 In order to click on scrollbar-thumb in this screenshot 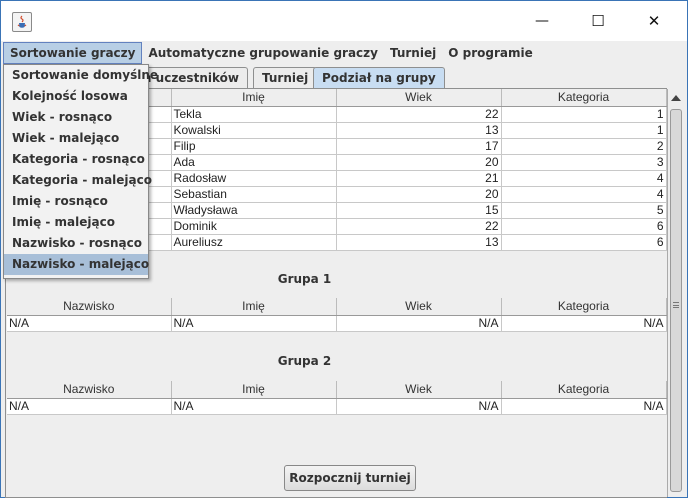, I will do `click(676, 300)`.